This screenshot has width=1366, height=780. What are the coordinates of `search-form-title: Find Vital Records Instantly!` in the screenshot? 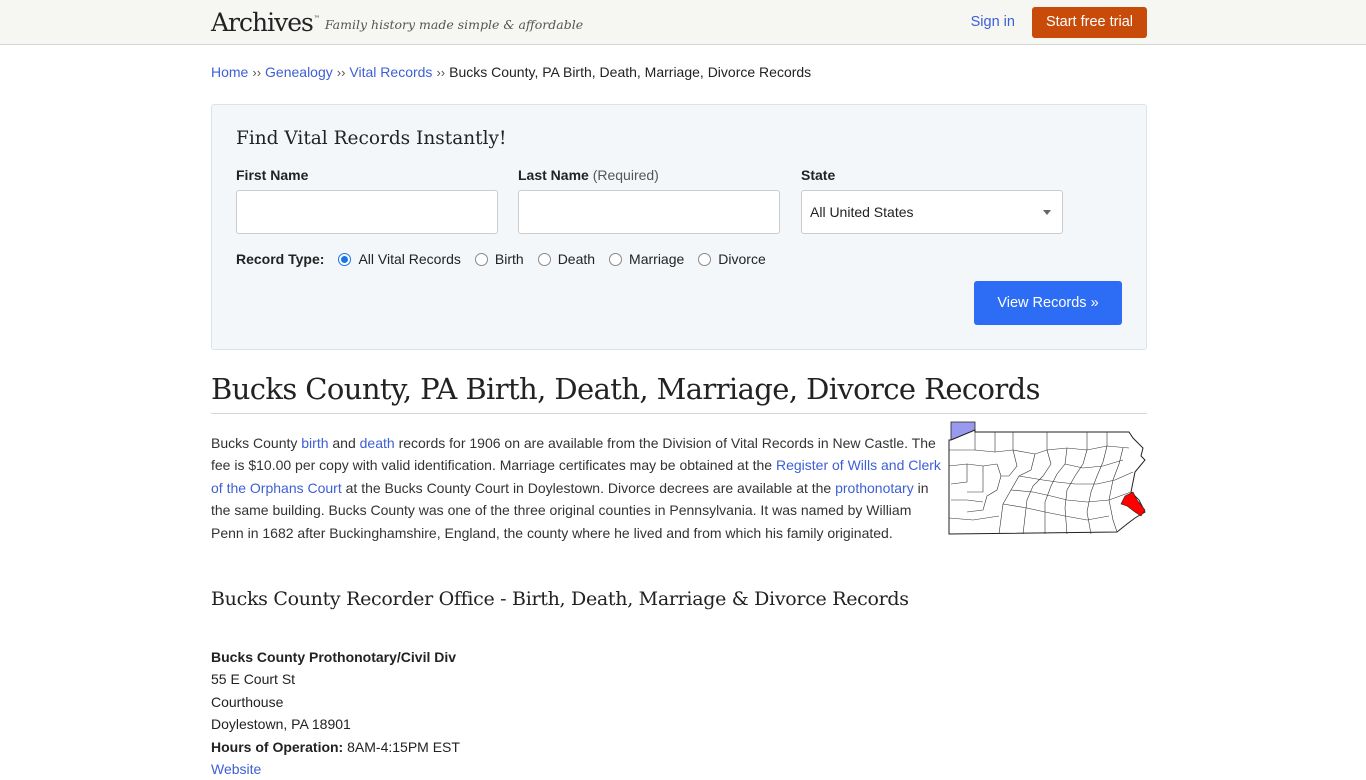 It's located at (371, 138).